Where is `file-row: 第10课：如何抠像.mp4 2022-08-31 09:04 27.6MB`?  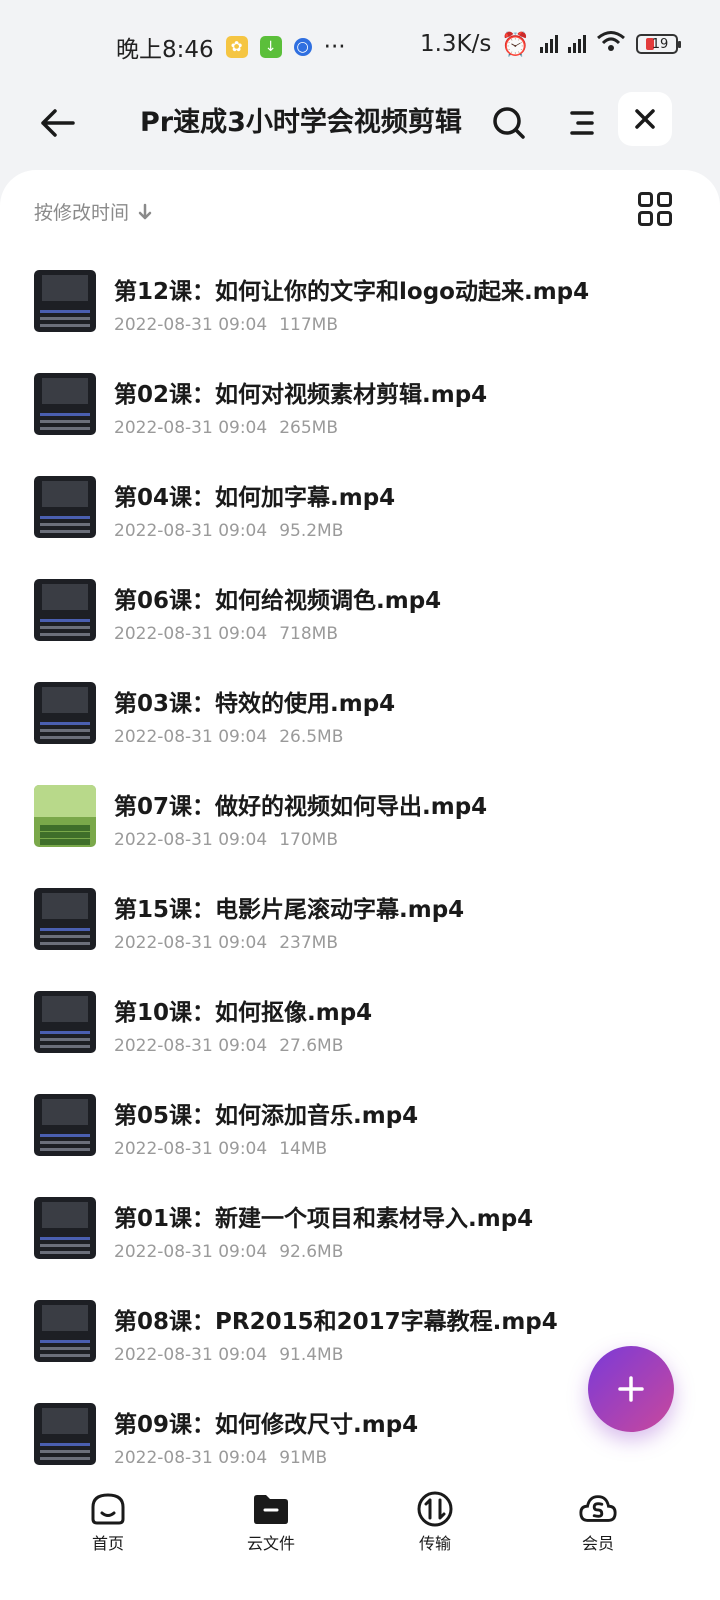
file-row: 第10课：如何抠像.mp4 2022-08-31 09:04 27.6MB is located at coordinates (360, 1032).